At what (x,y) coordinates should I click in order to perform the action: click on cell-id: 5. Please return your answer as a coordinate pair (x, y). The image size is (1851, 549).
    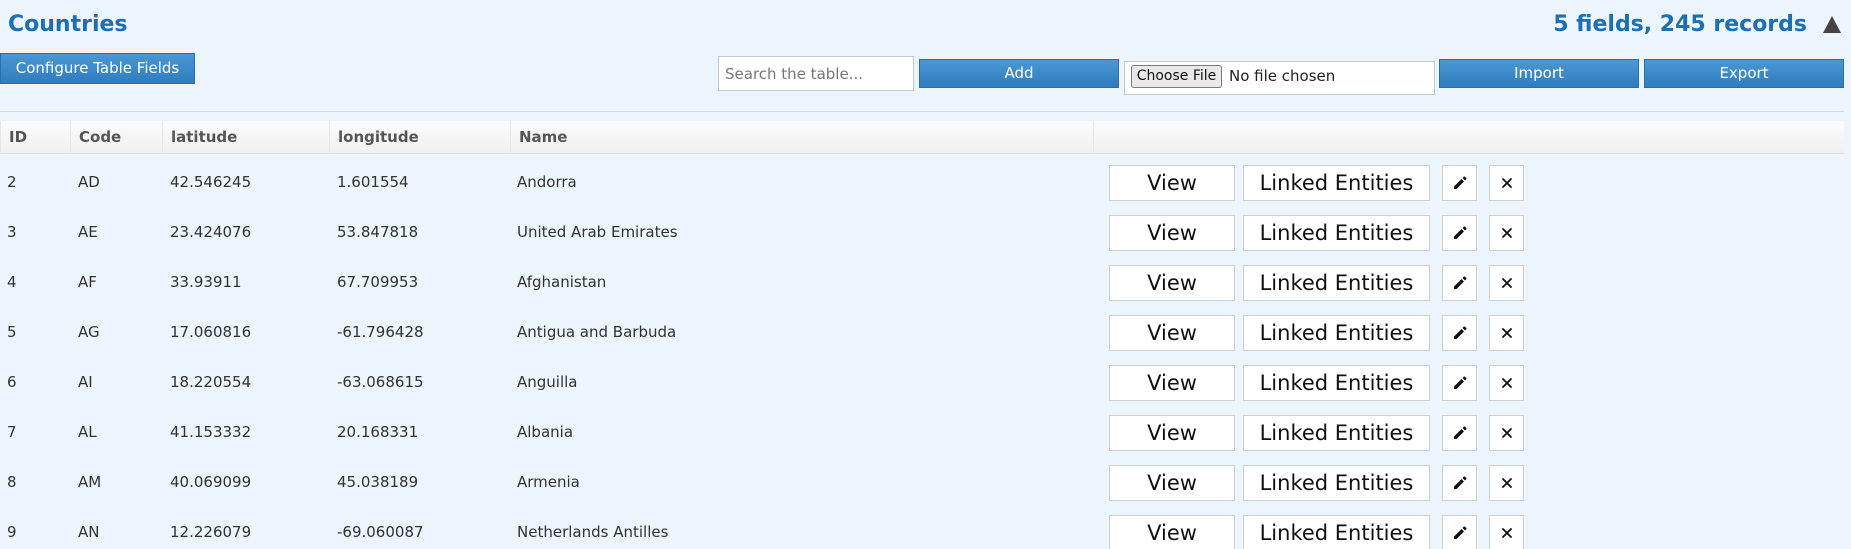
    Looking at the image, I should click on (12, 332).